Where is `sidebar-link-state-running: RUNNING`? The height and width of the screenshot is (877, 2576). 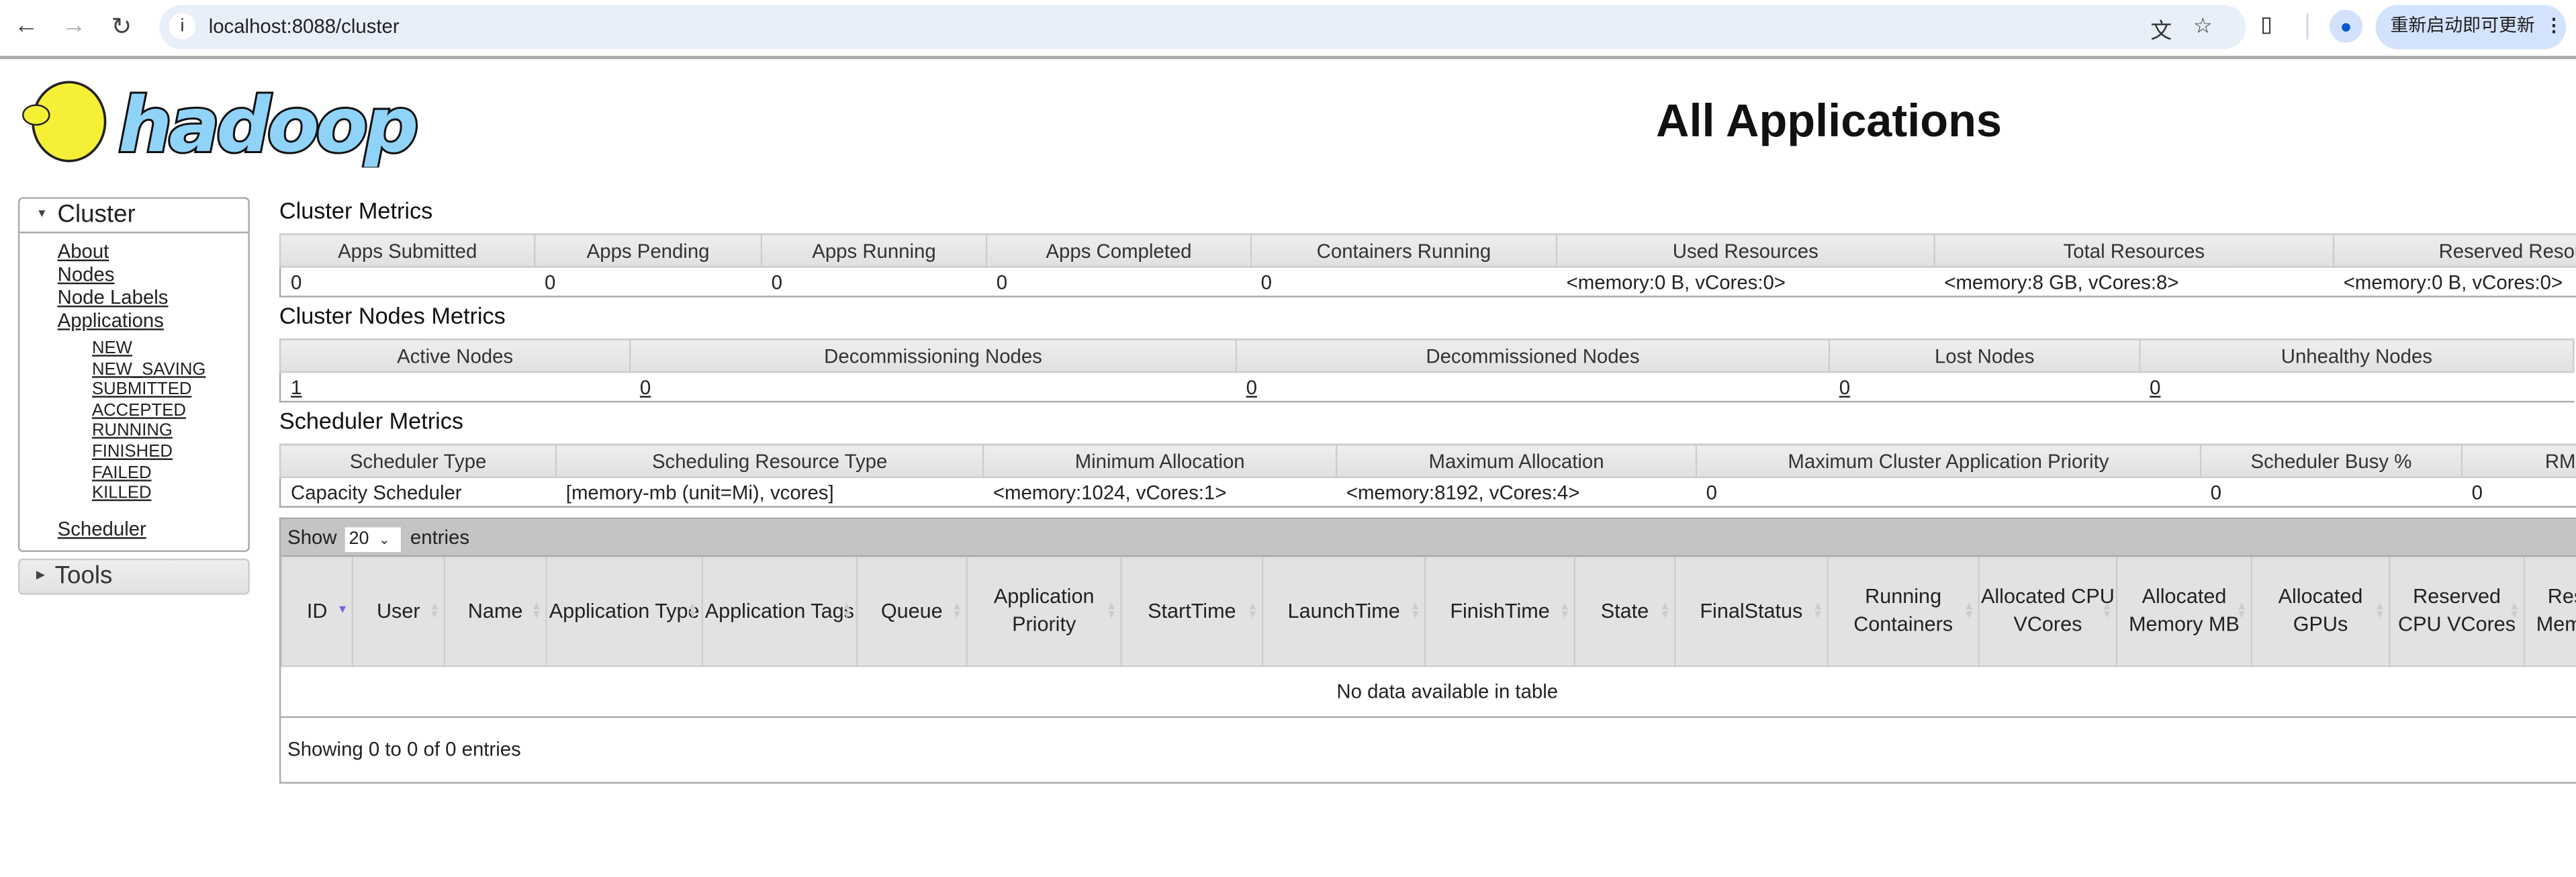 sidebar-link-state-running: RUNNING is located at coordinates (170, 431).